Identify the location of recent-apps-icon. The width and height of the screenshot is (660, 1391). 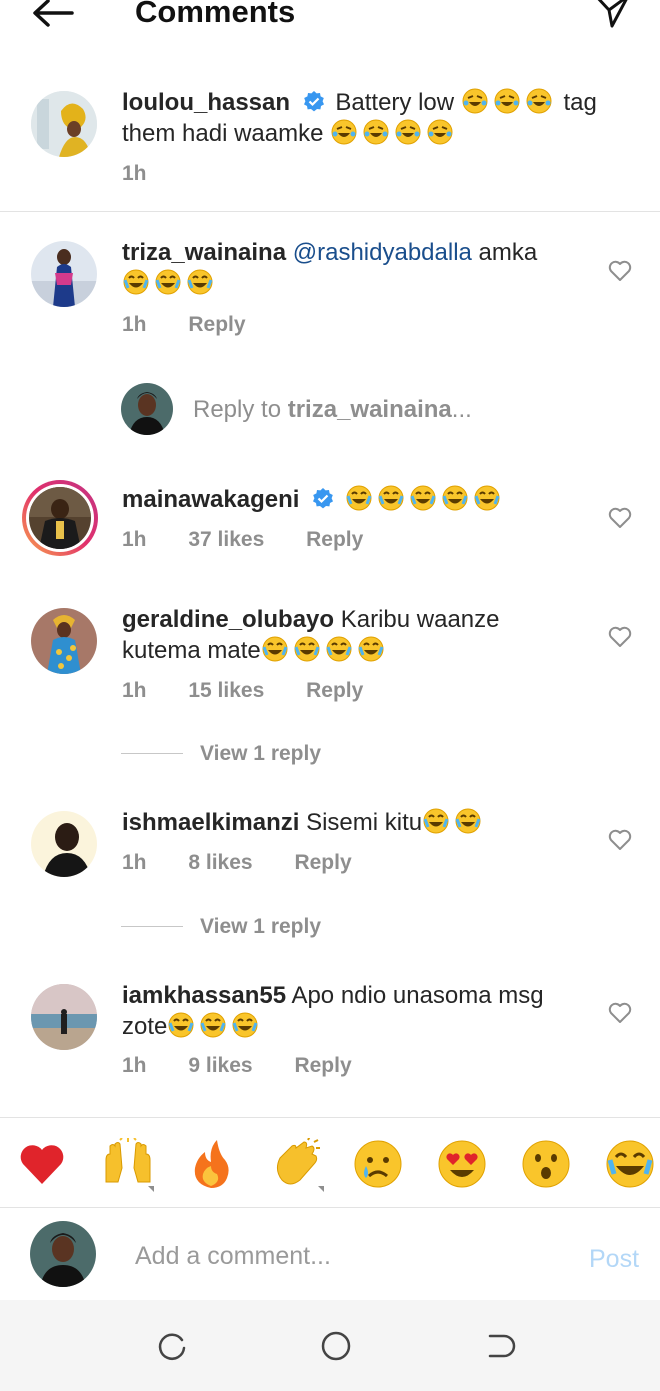
(172, 1346).